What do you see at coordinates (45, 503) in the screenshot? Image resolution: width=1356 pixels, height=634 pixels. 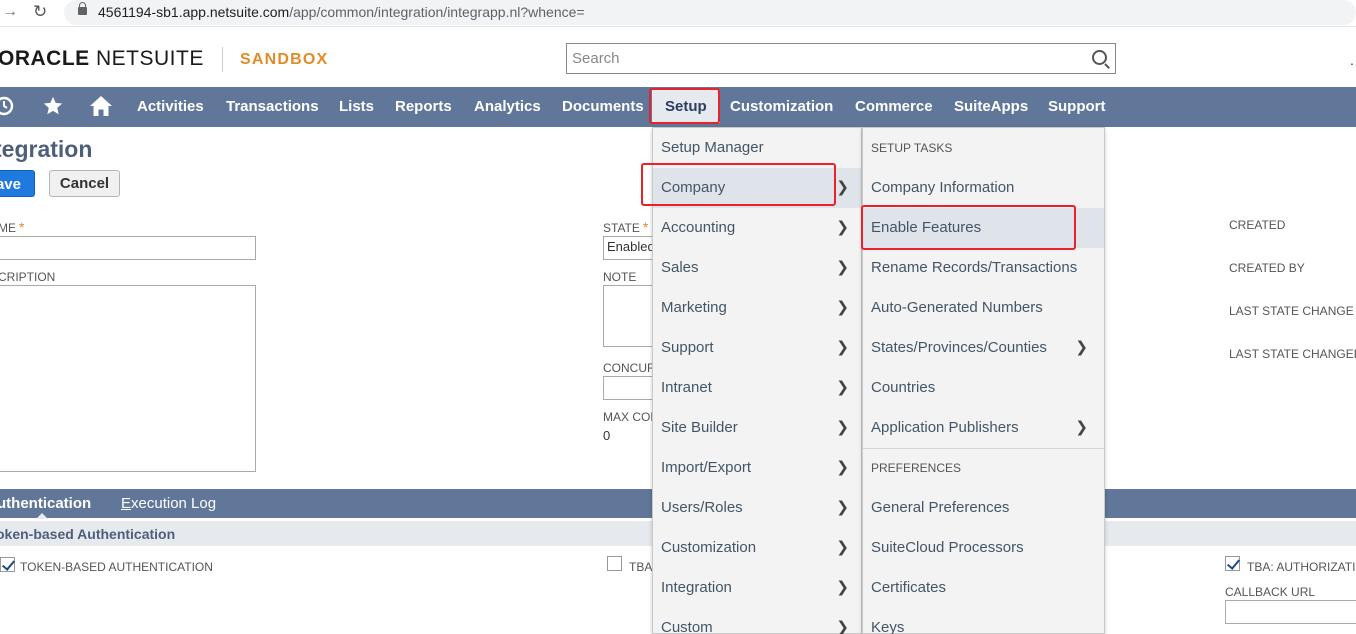 I see `tab-authentication: uthentication` at bounding box center [45, 503].